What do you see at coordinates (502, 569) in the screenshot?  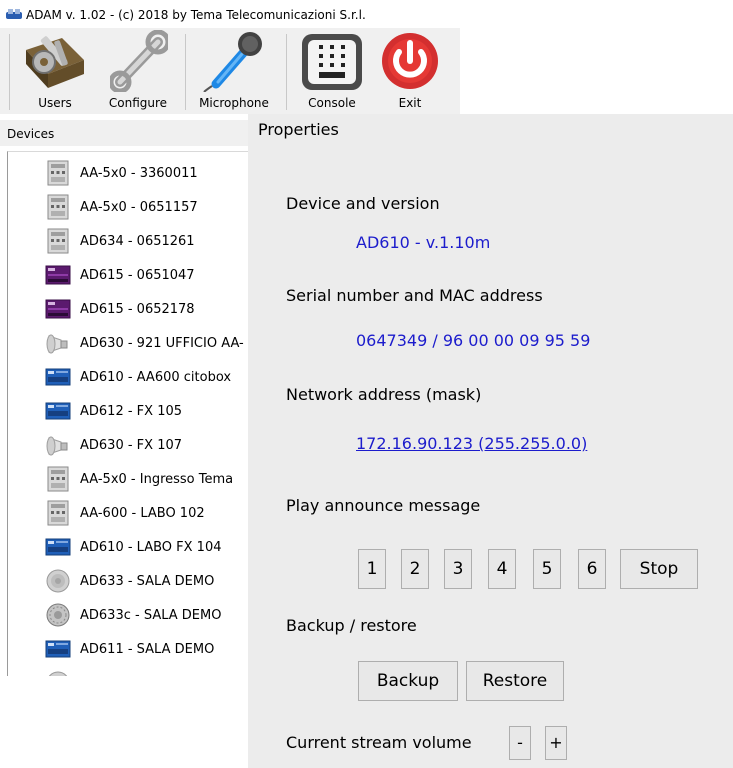 I see `announce-4-button: 4` at bounding box center [502, 569].